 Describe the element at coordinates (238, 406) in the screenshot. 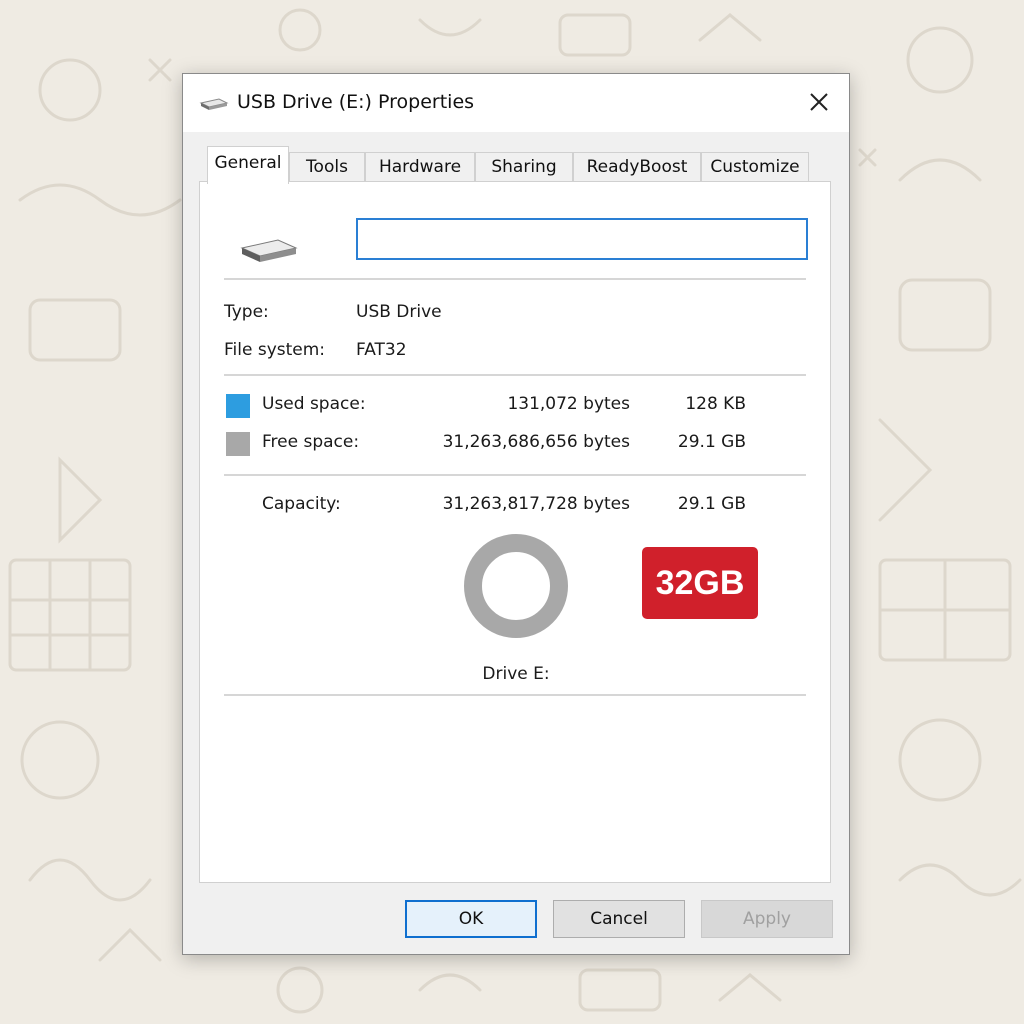

I see `used-space-swatch` at that location.